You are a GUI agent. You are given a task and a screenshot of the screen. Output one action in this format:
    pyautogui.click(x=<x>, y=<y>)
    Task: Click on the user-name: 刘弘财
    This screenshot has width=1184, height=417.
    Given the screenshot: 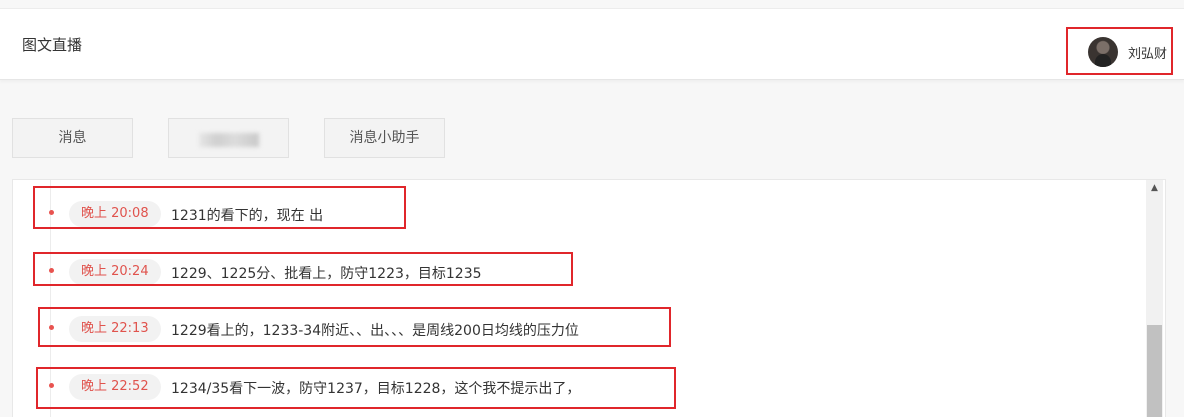 What is the action you would take?
    pyautogui.click(x=1147, y=52)
    